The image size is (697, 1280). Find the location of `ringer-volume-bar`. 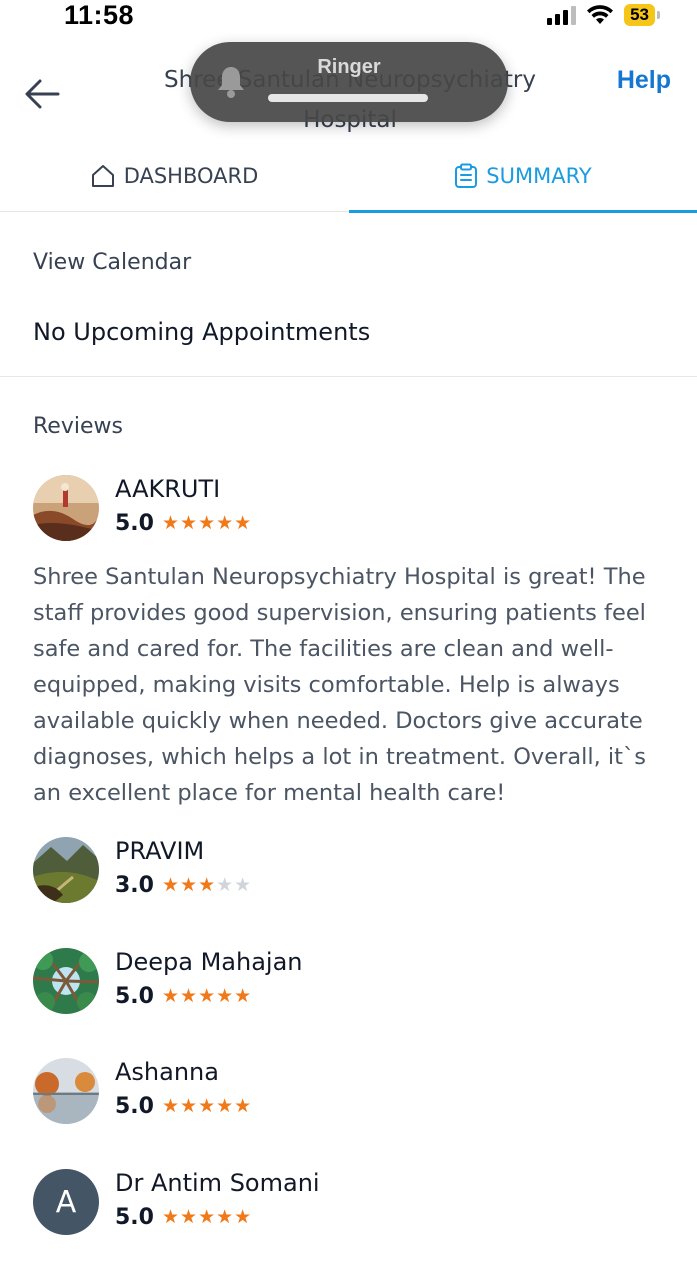

ringer-volume-bar is located at coordinates (348, 98).